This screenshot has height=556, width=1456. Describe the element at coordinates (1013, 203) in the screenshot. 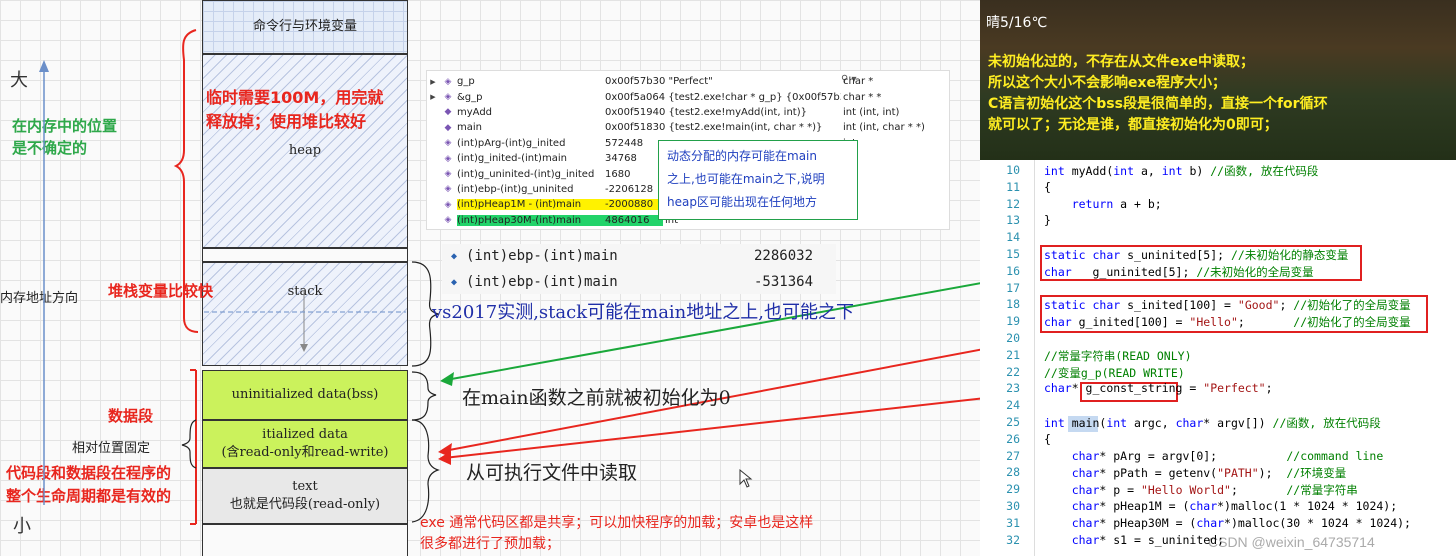

I see `line-number: 12` at that location.